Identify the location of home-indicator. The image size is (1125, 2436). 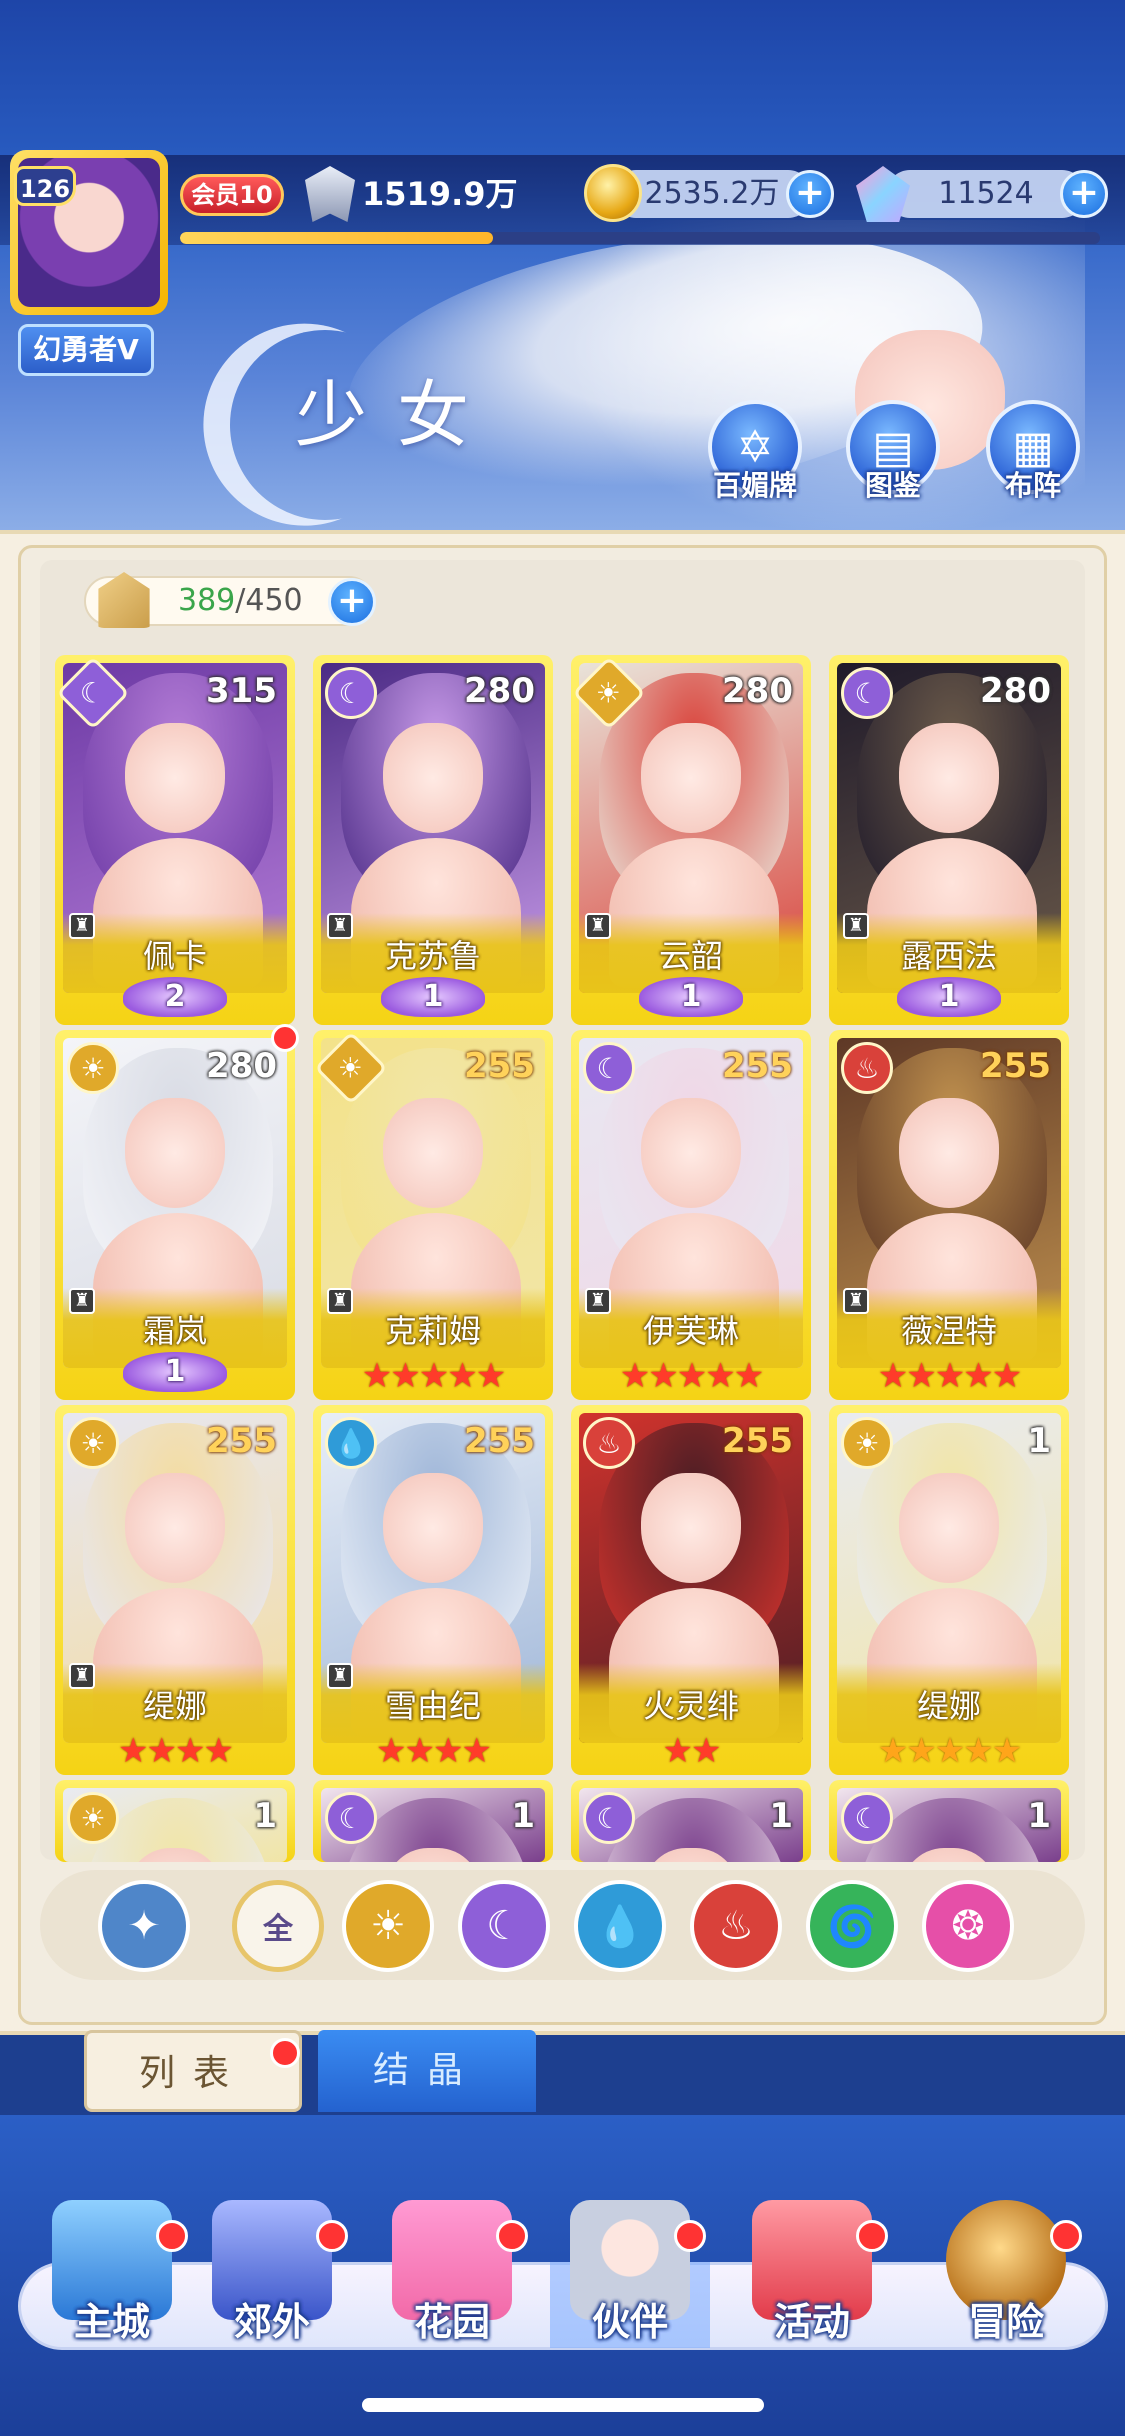
(563, 2405).